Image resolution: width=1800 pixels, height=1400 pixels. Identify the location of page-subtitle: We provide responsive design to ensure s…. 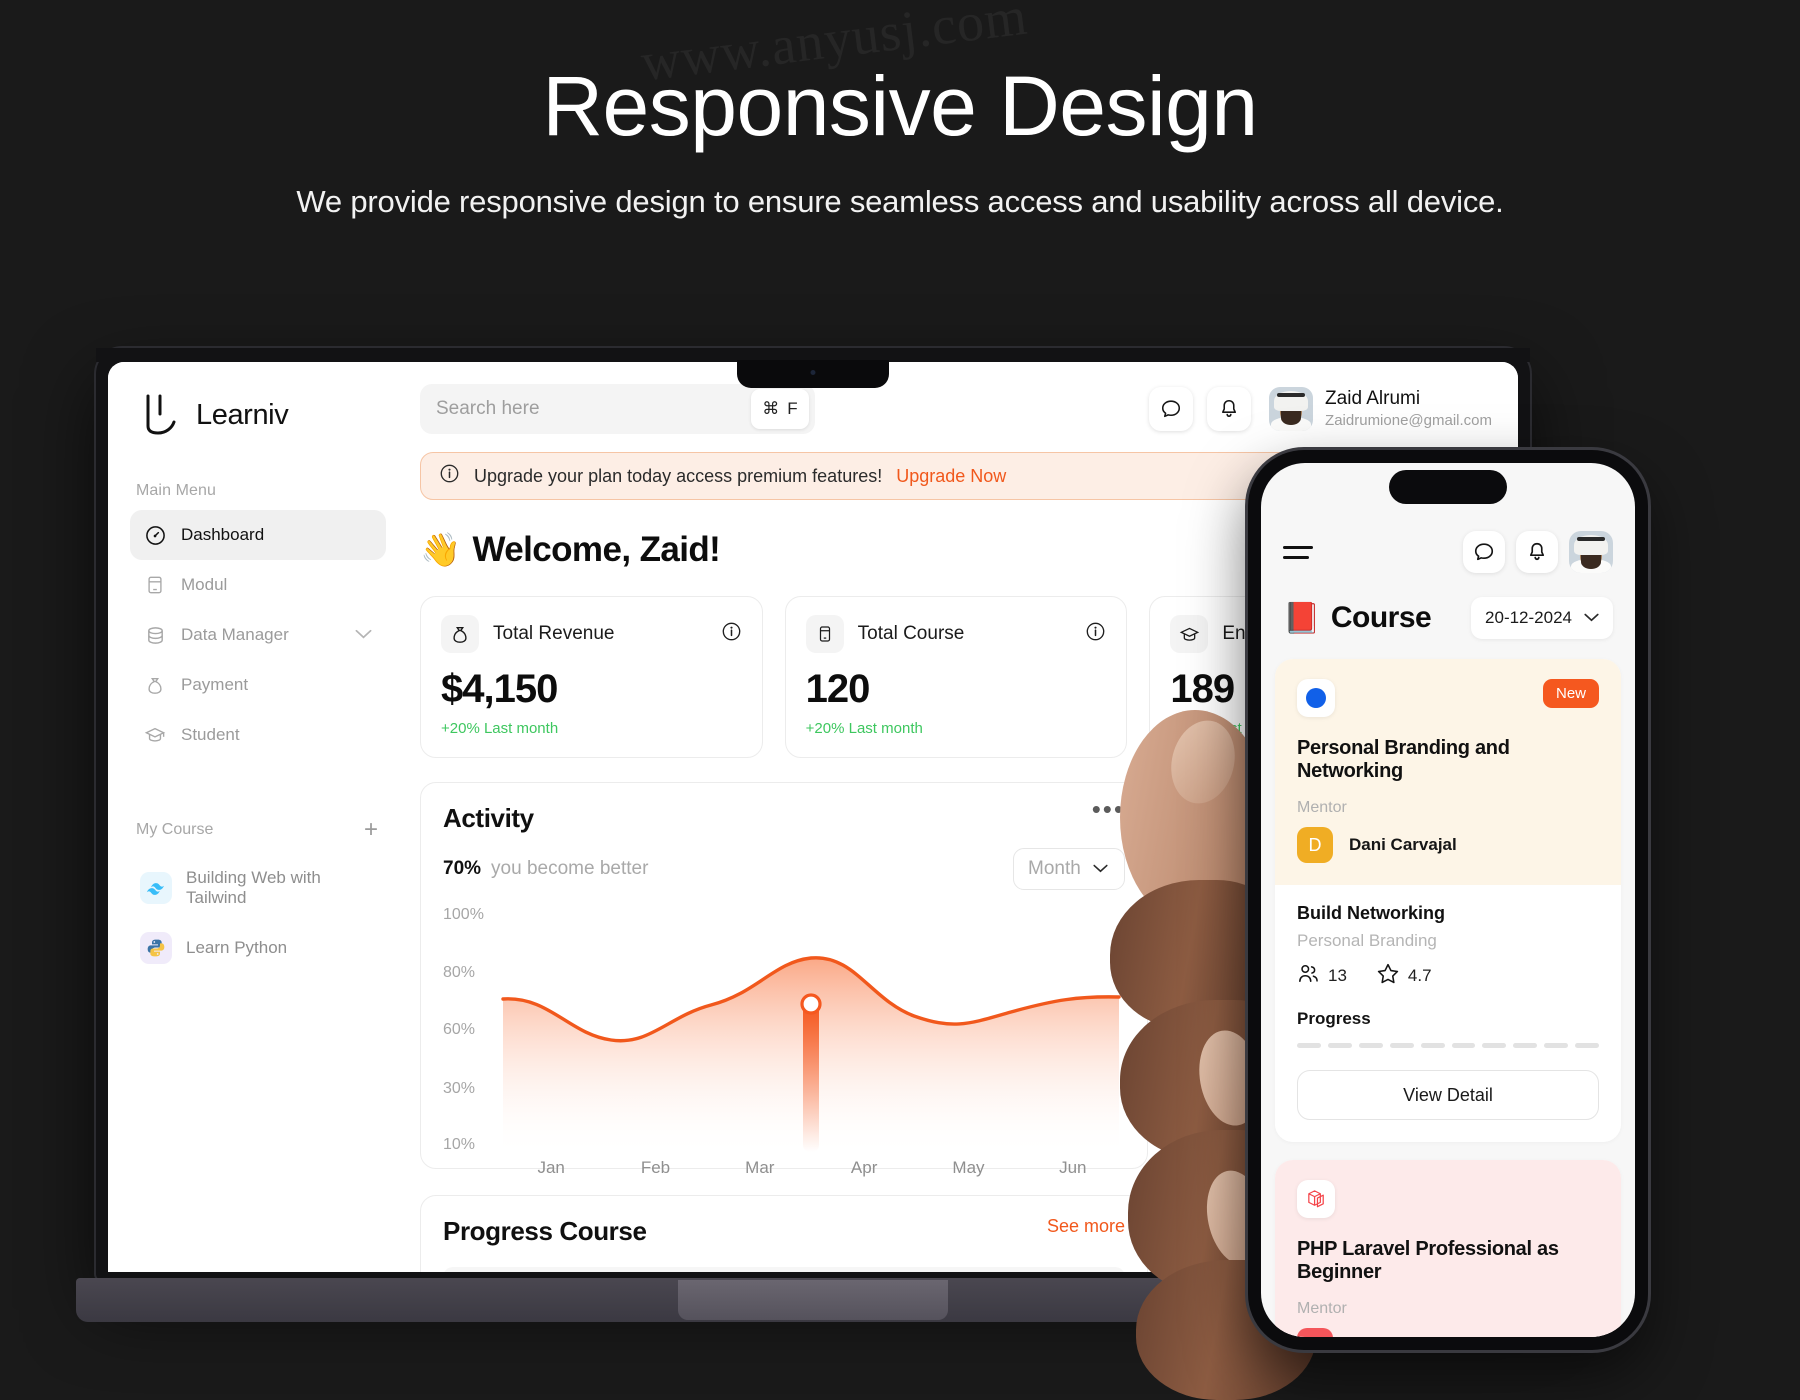
(900, 202).